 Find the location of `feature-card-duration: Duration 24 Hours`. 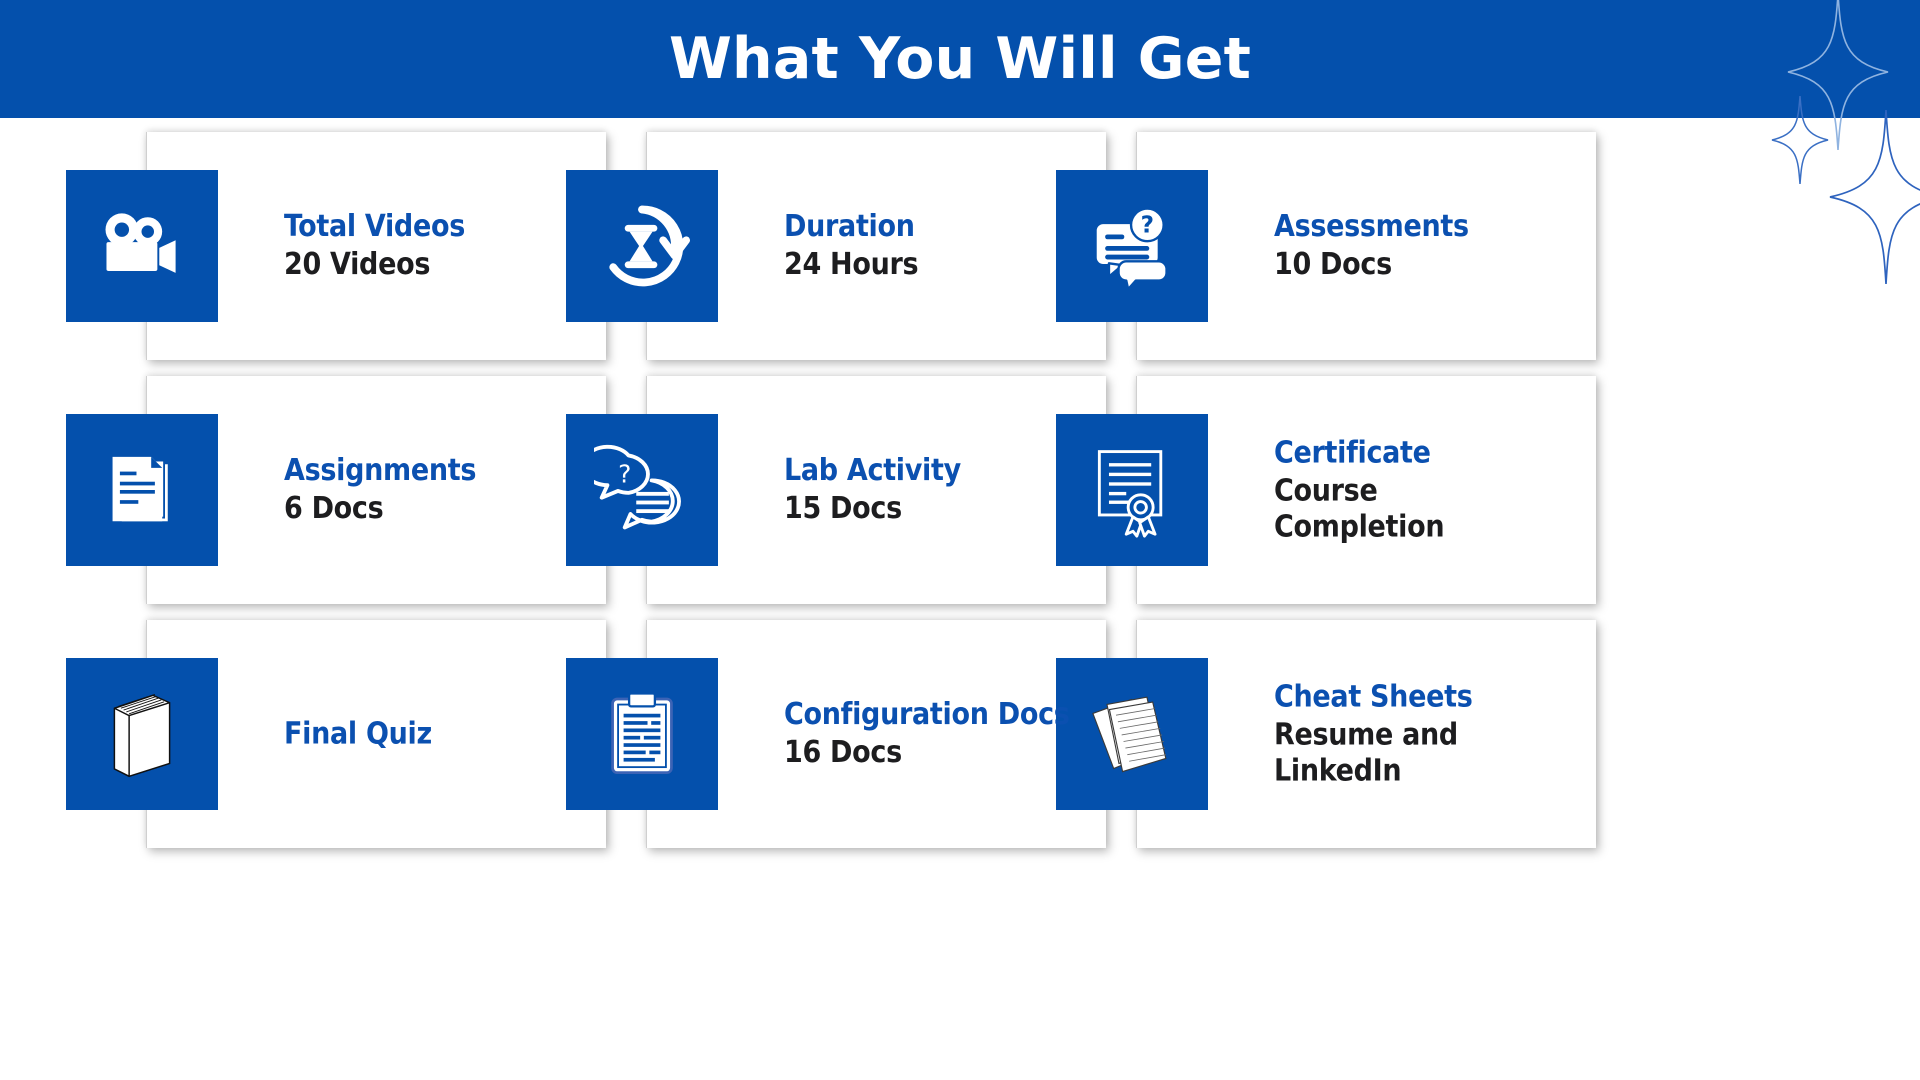

feature-card-duration: Duration 24 Hours is located at coordinates (846, 246).